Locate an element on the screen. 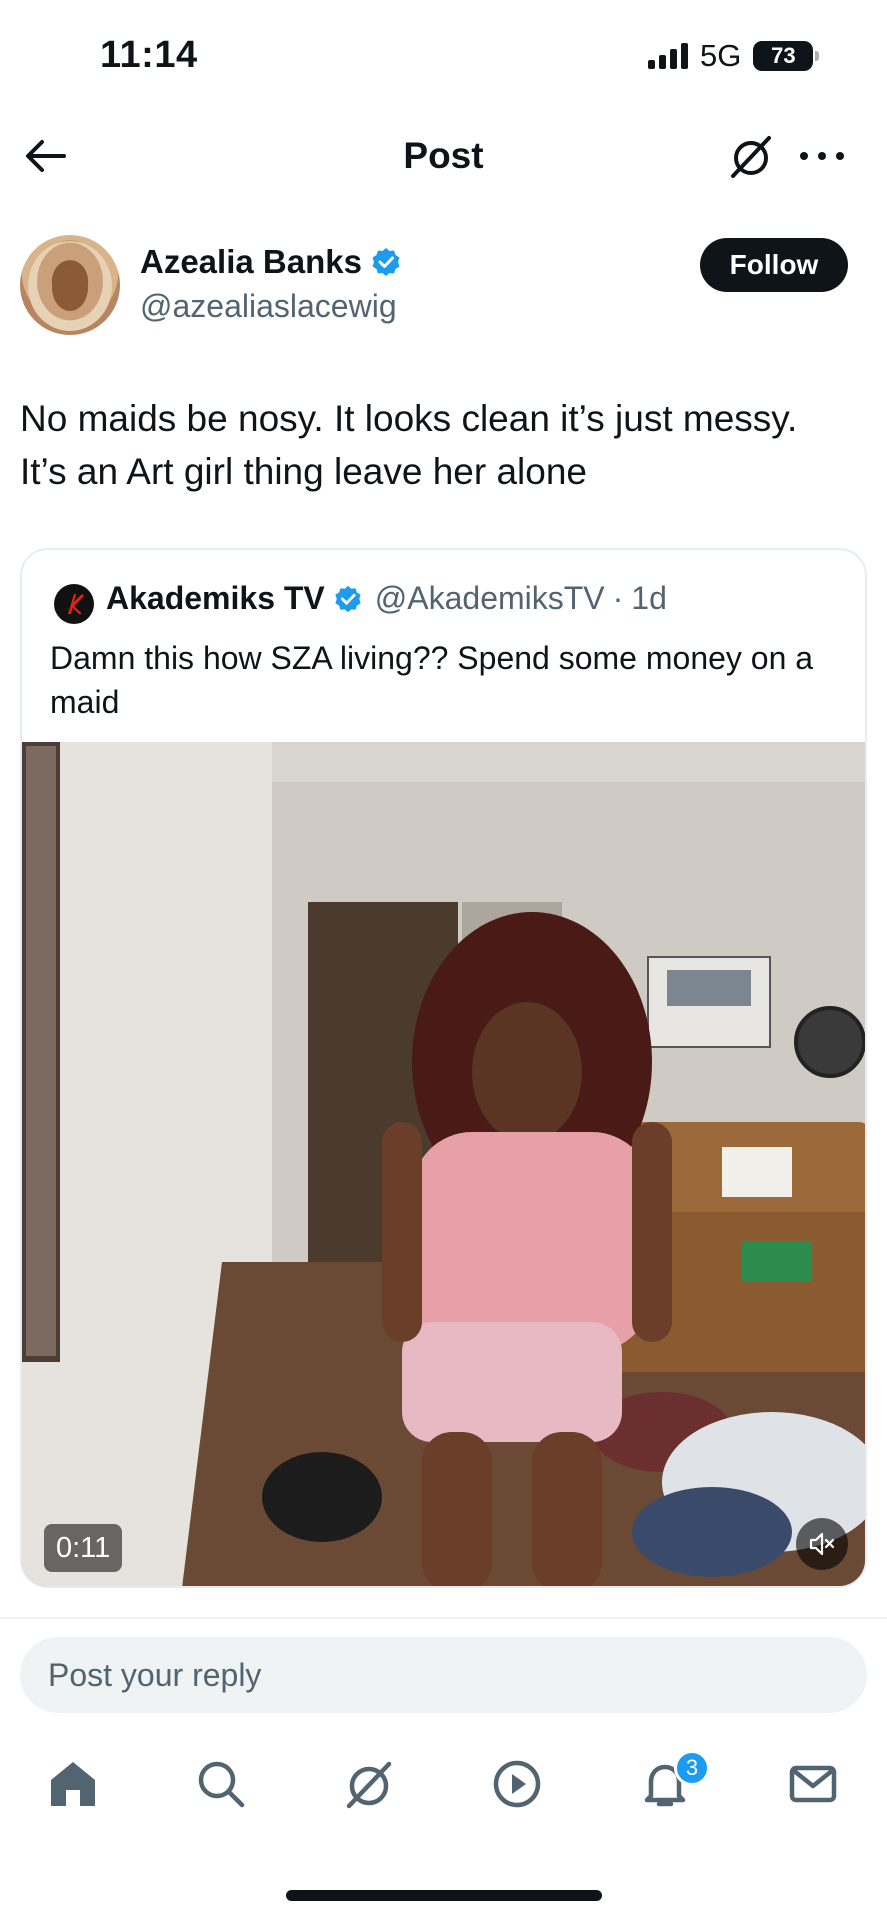 Image resolution: width=887 pixels, height=1920 pixels. speaker-muted-icon is located at coordinates (822, 1544).